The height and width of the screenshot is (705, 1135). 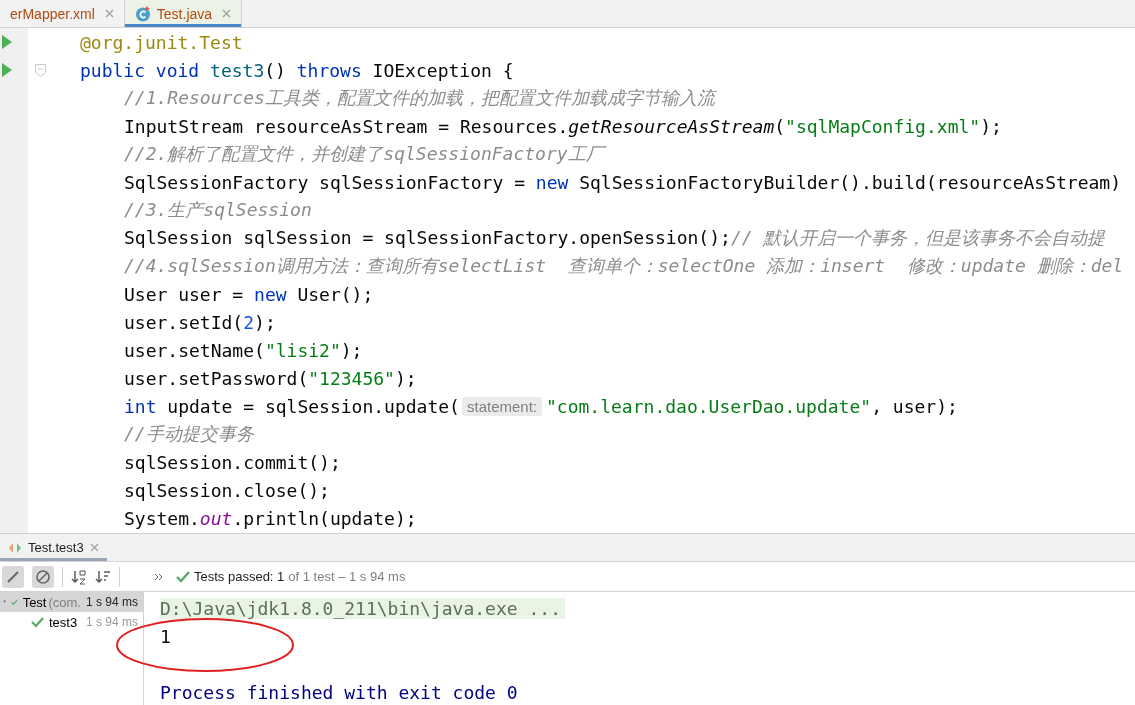 I want to click on chevrons-icon, so click(x=159, y=576).